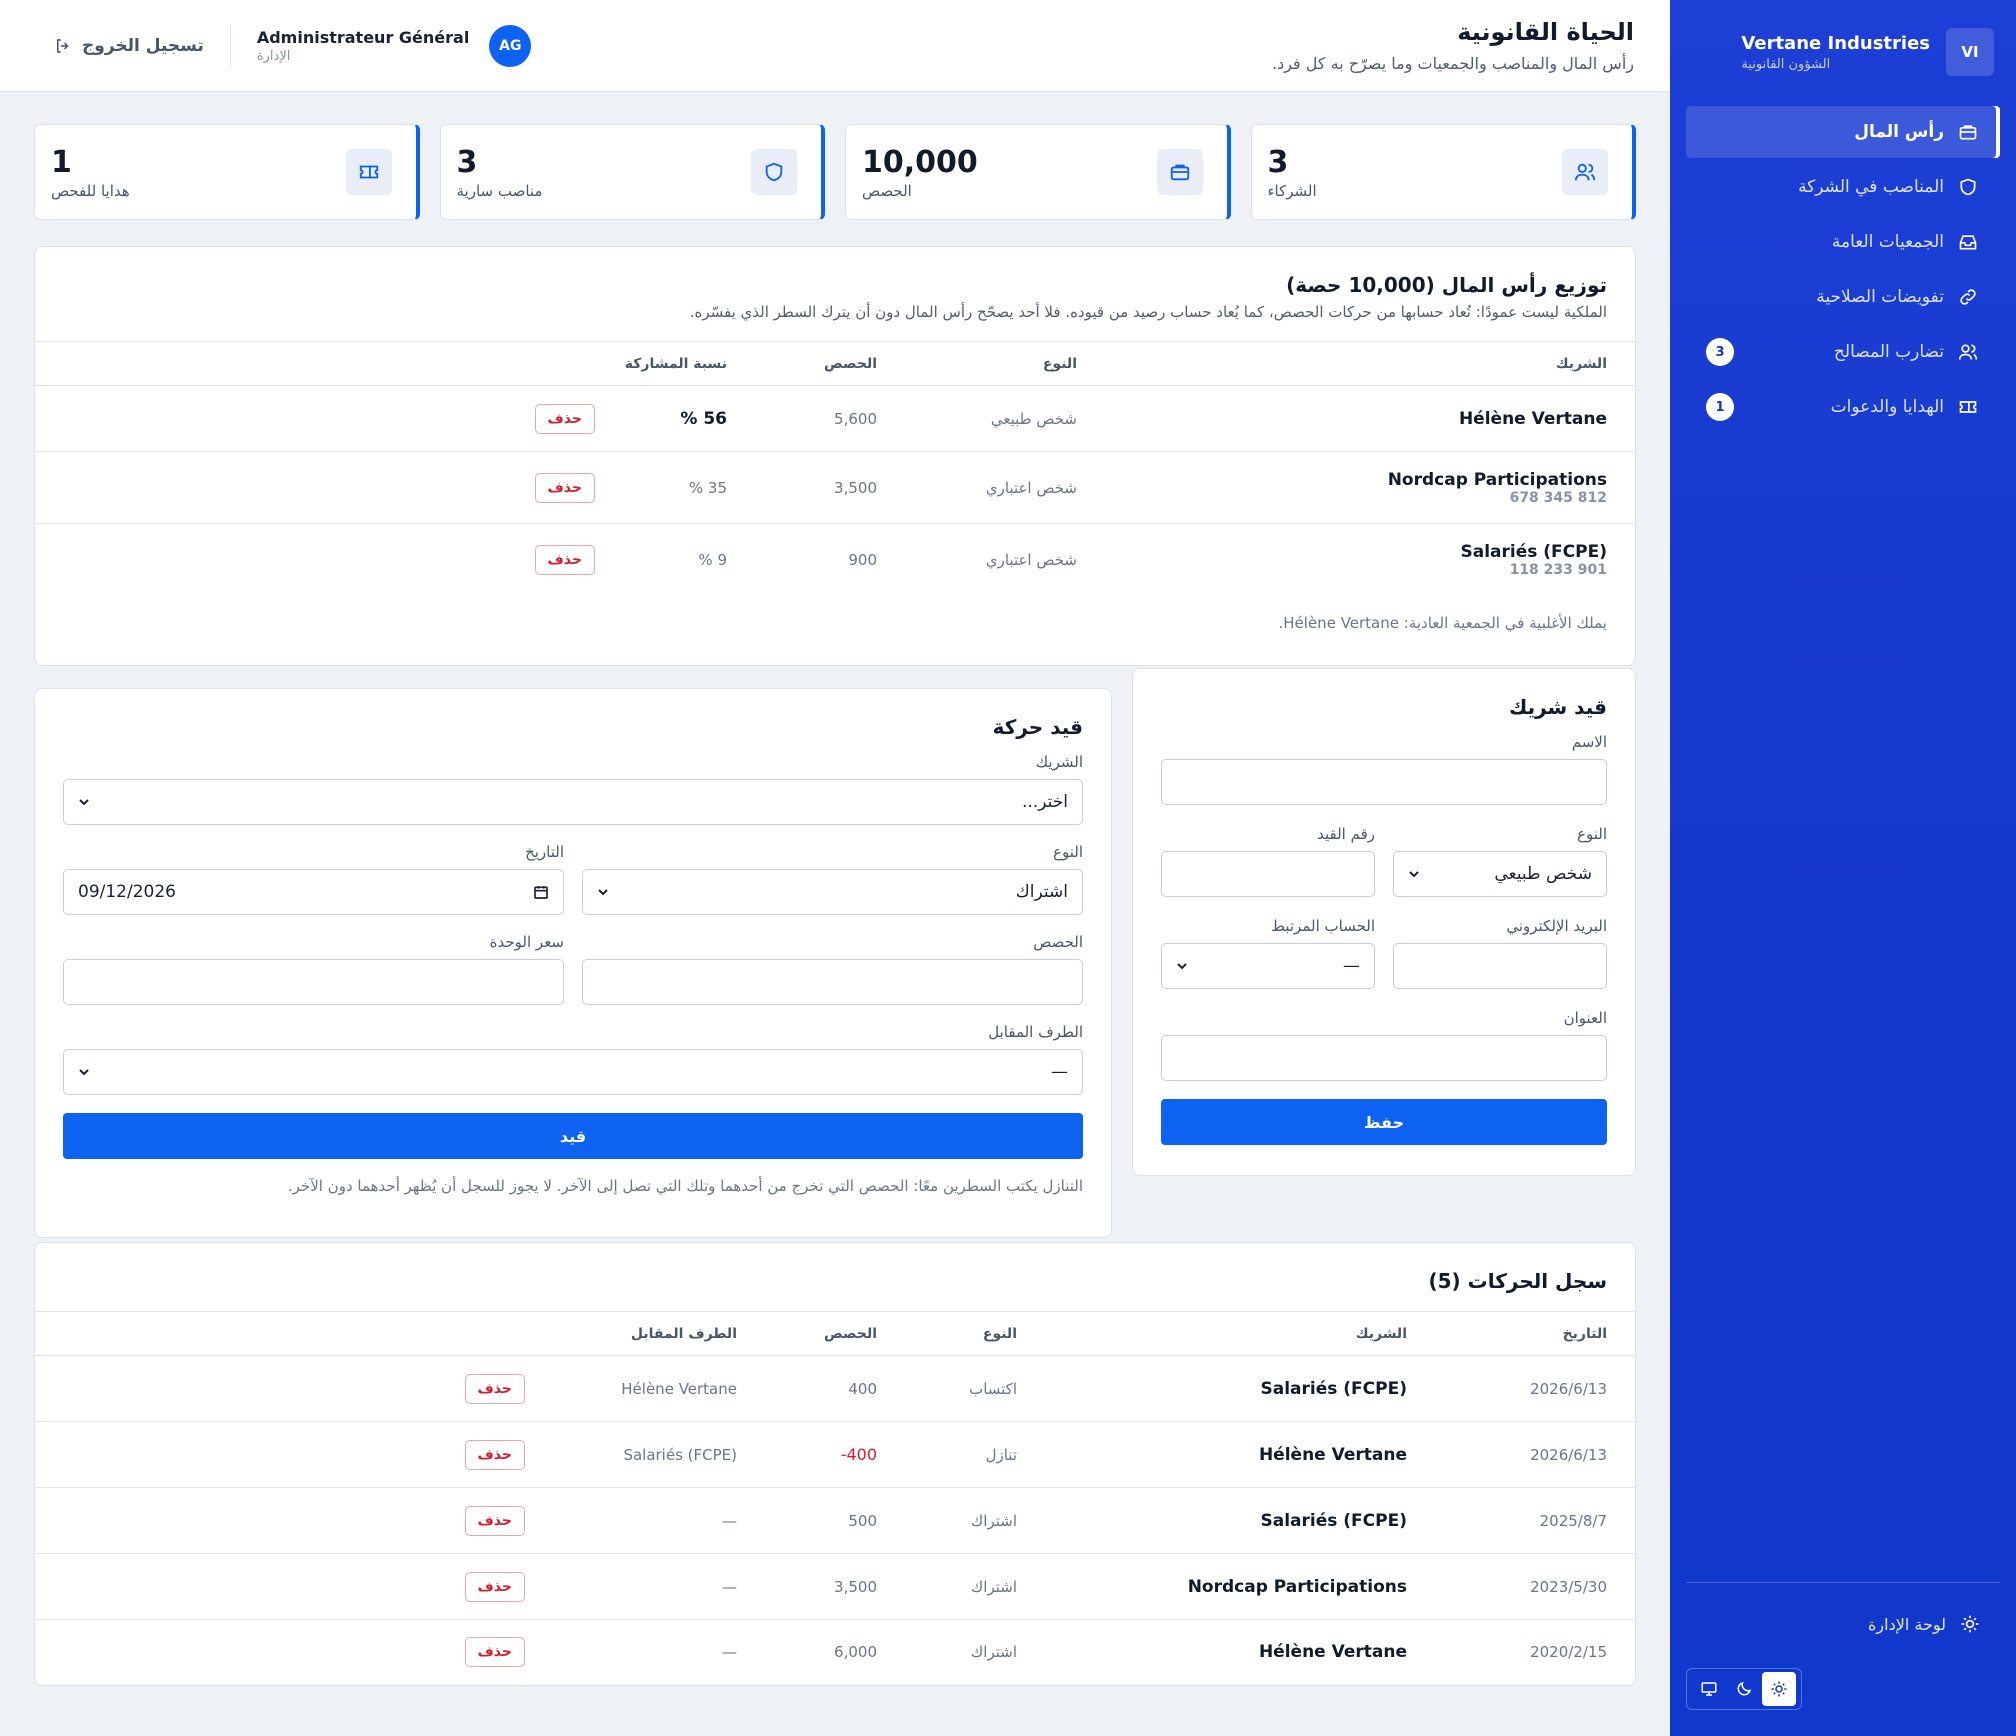 This screenshot has width=2016, height=1736. I want to click on user-info: Administrateur Général الإدارة, so click(363, 46).